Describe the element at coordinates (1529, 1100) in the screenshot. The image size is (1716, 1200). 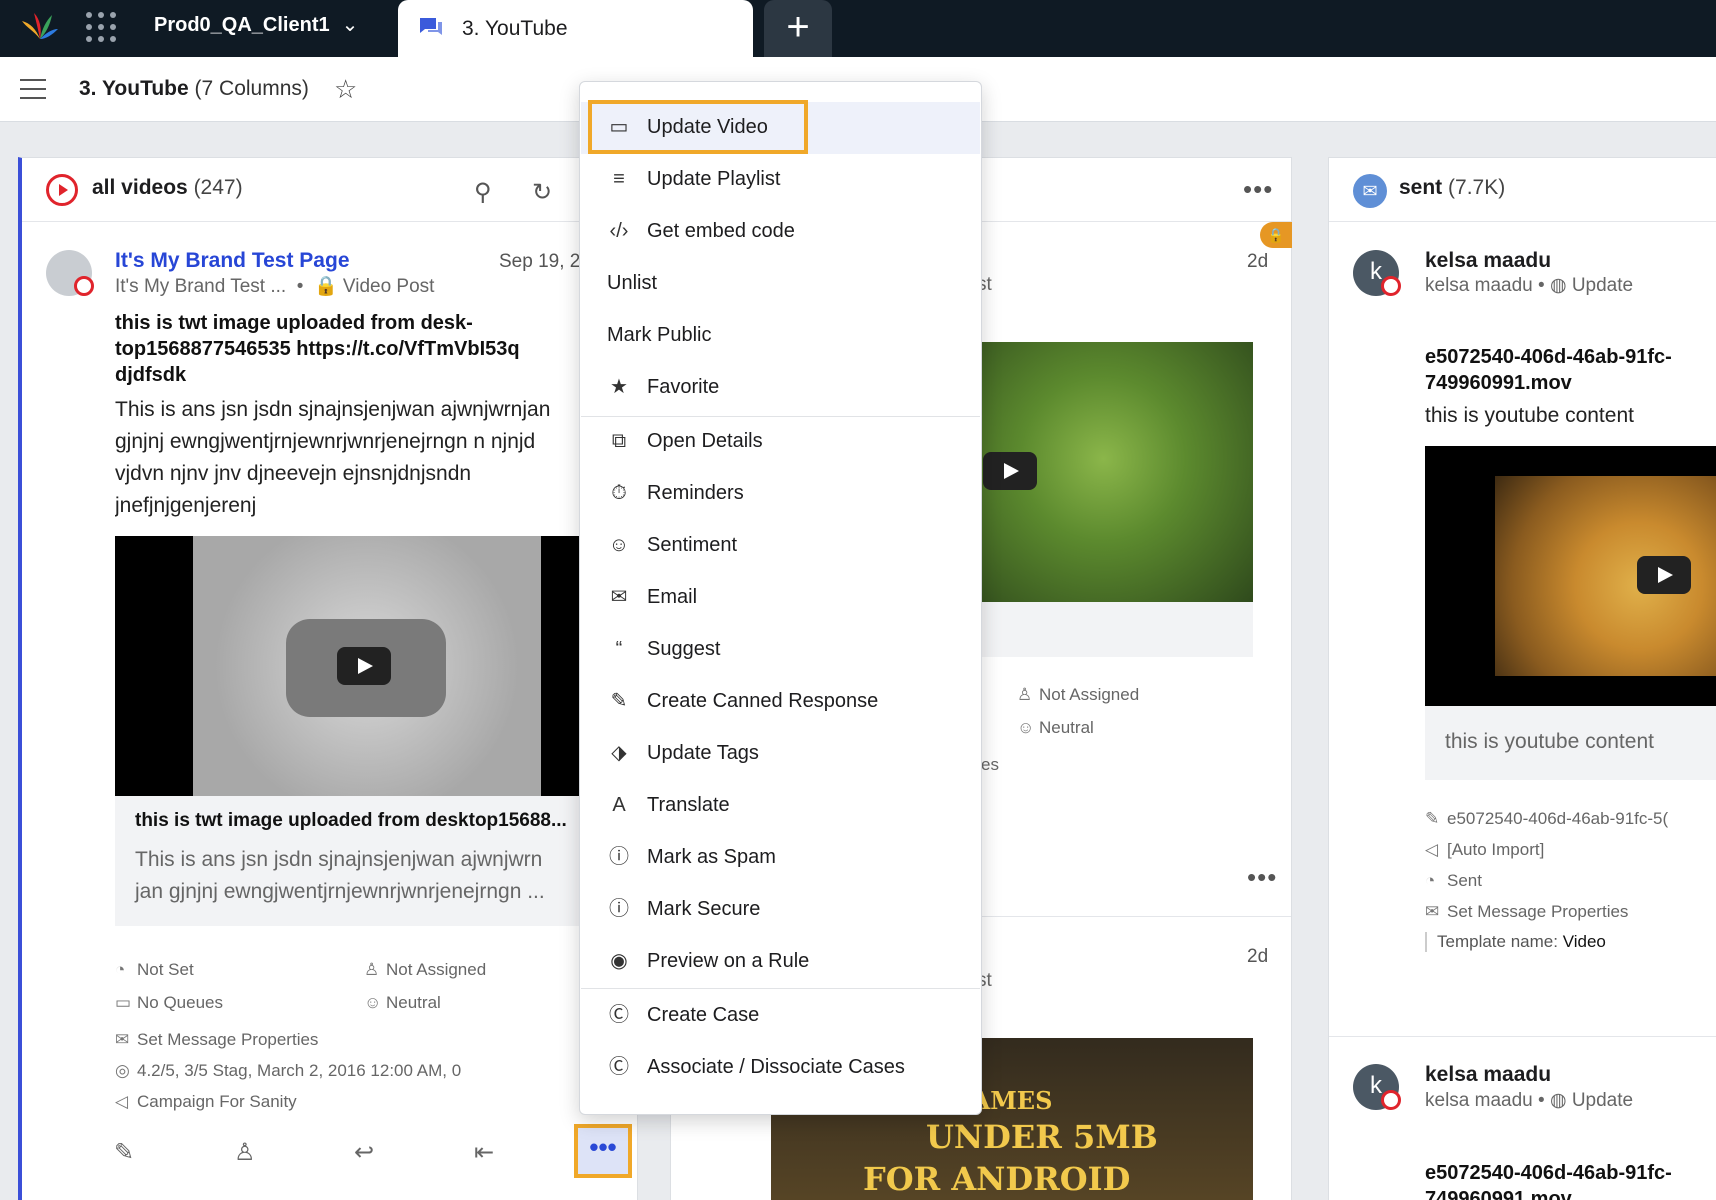
I see `post-sub: kelsa maadu • ◍ Update` at that location.